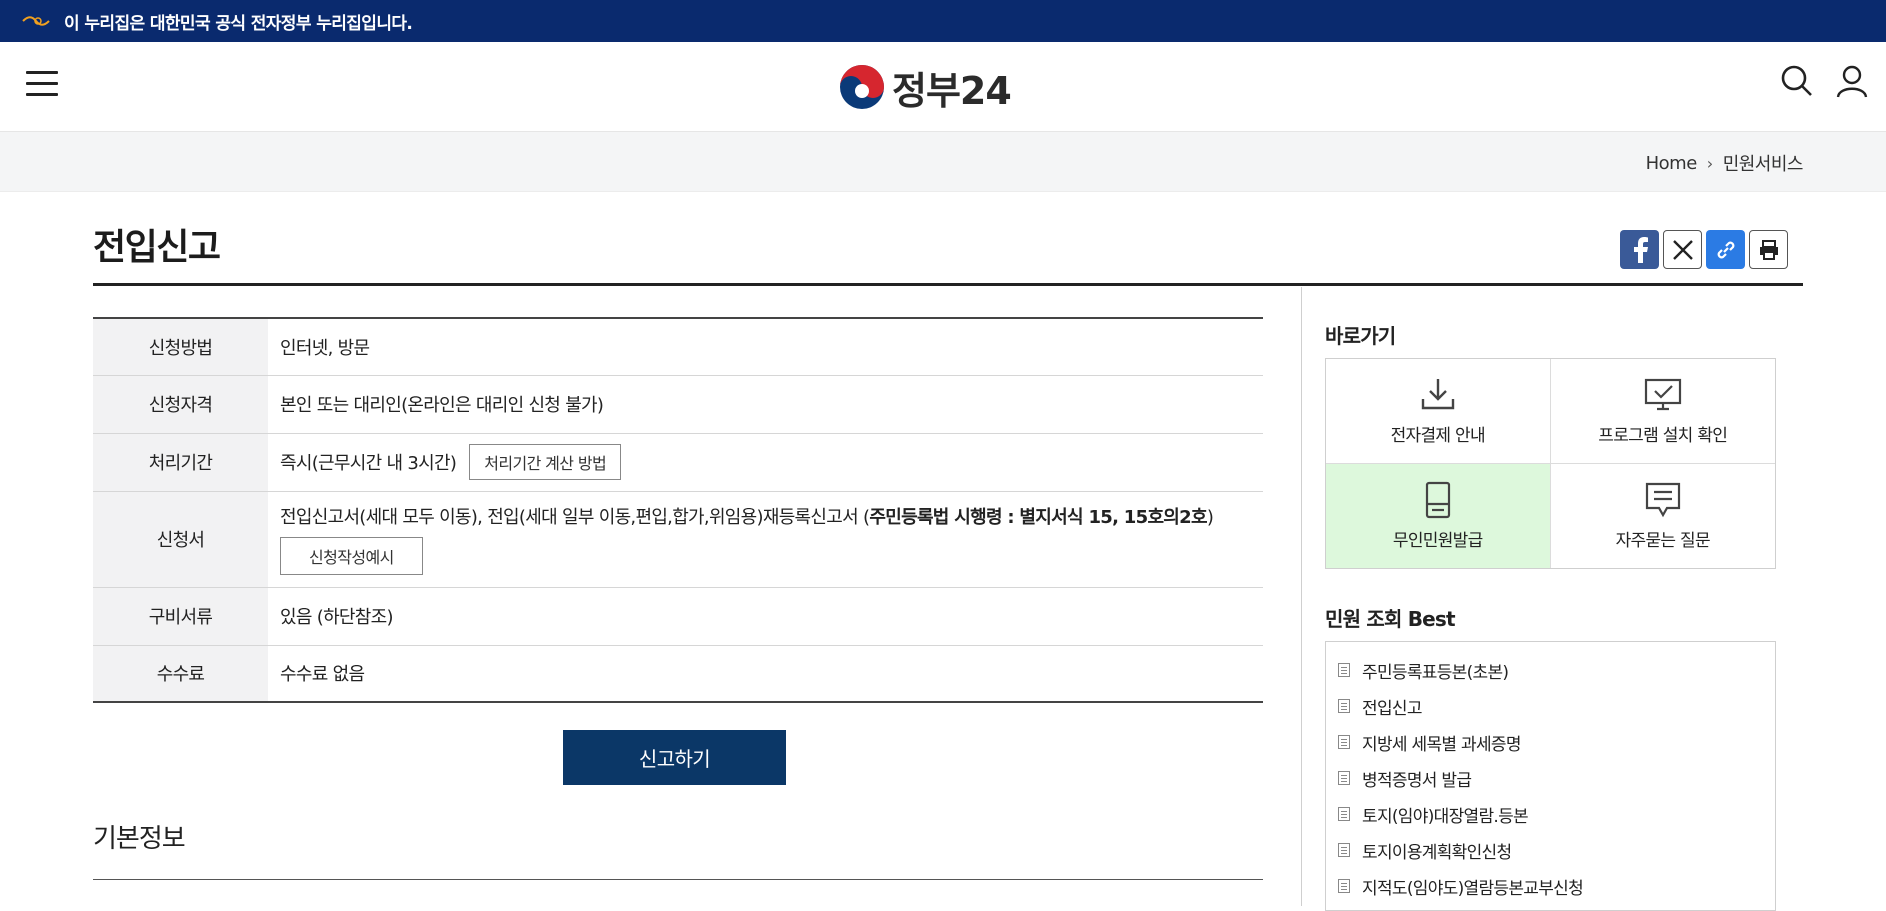 This screenshot has width=1886, height=911. I want to click on list-item: 토지(임야)대장열람.등본, so click(1550, 814).